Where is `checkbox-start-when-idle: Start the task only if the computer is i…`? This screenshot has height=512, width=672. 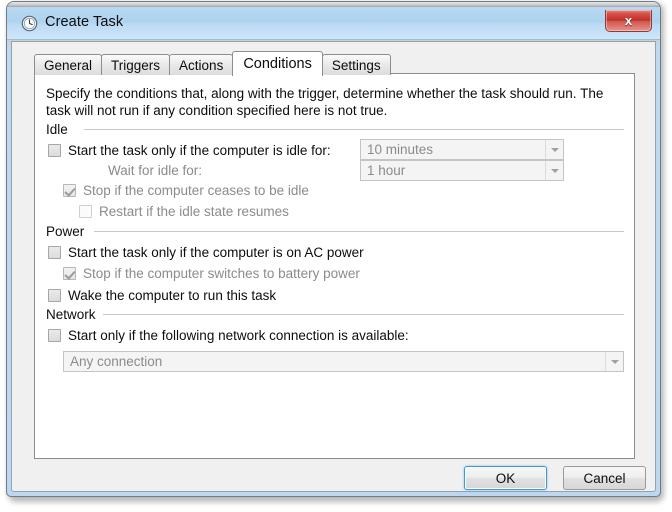 checkbox-start-when-idle: Start the task only if the computer is i… is located at coordinates (189, 150).